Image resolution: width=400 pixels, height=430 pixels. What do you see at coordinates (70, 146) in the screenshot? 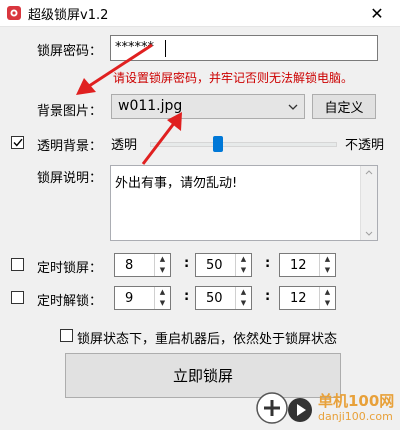
I see `transparent-label: 透明背景：` at bounding box center [70, 146].